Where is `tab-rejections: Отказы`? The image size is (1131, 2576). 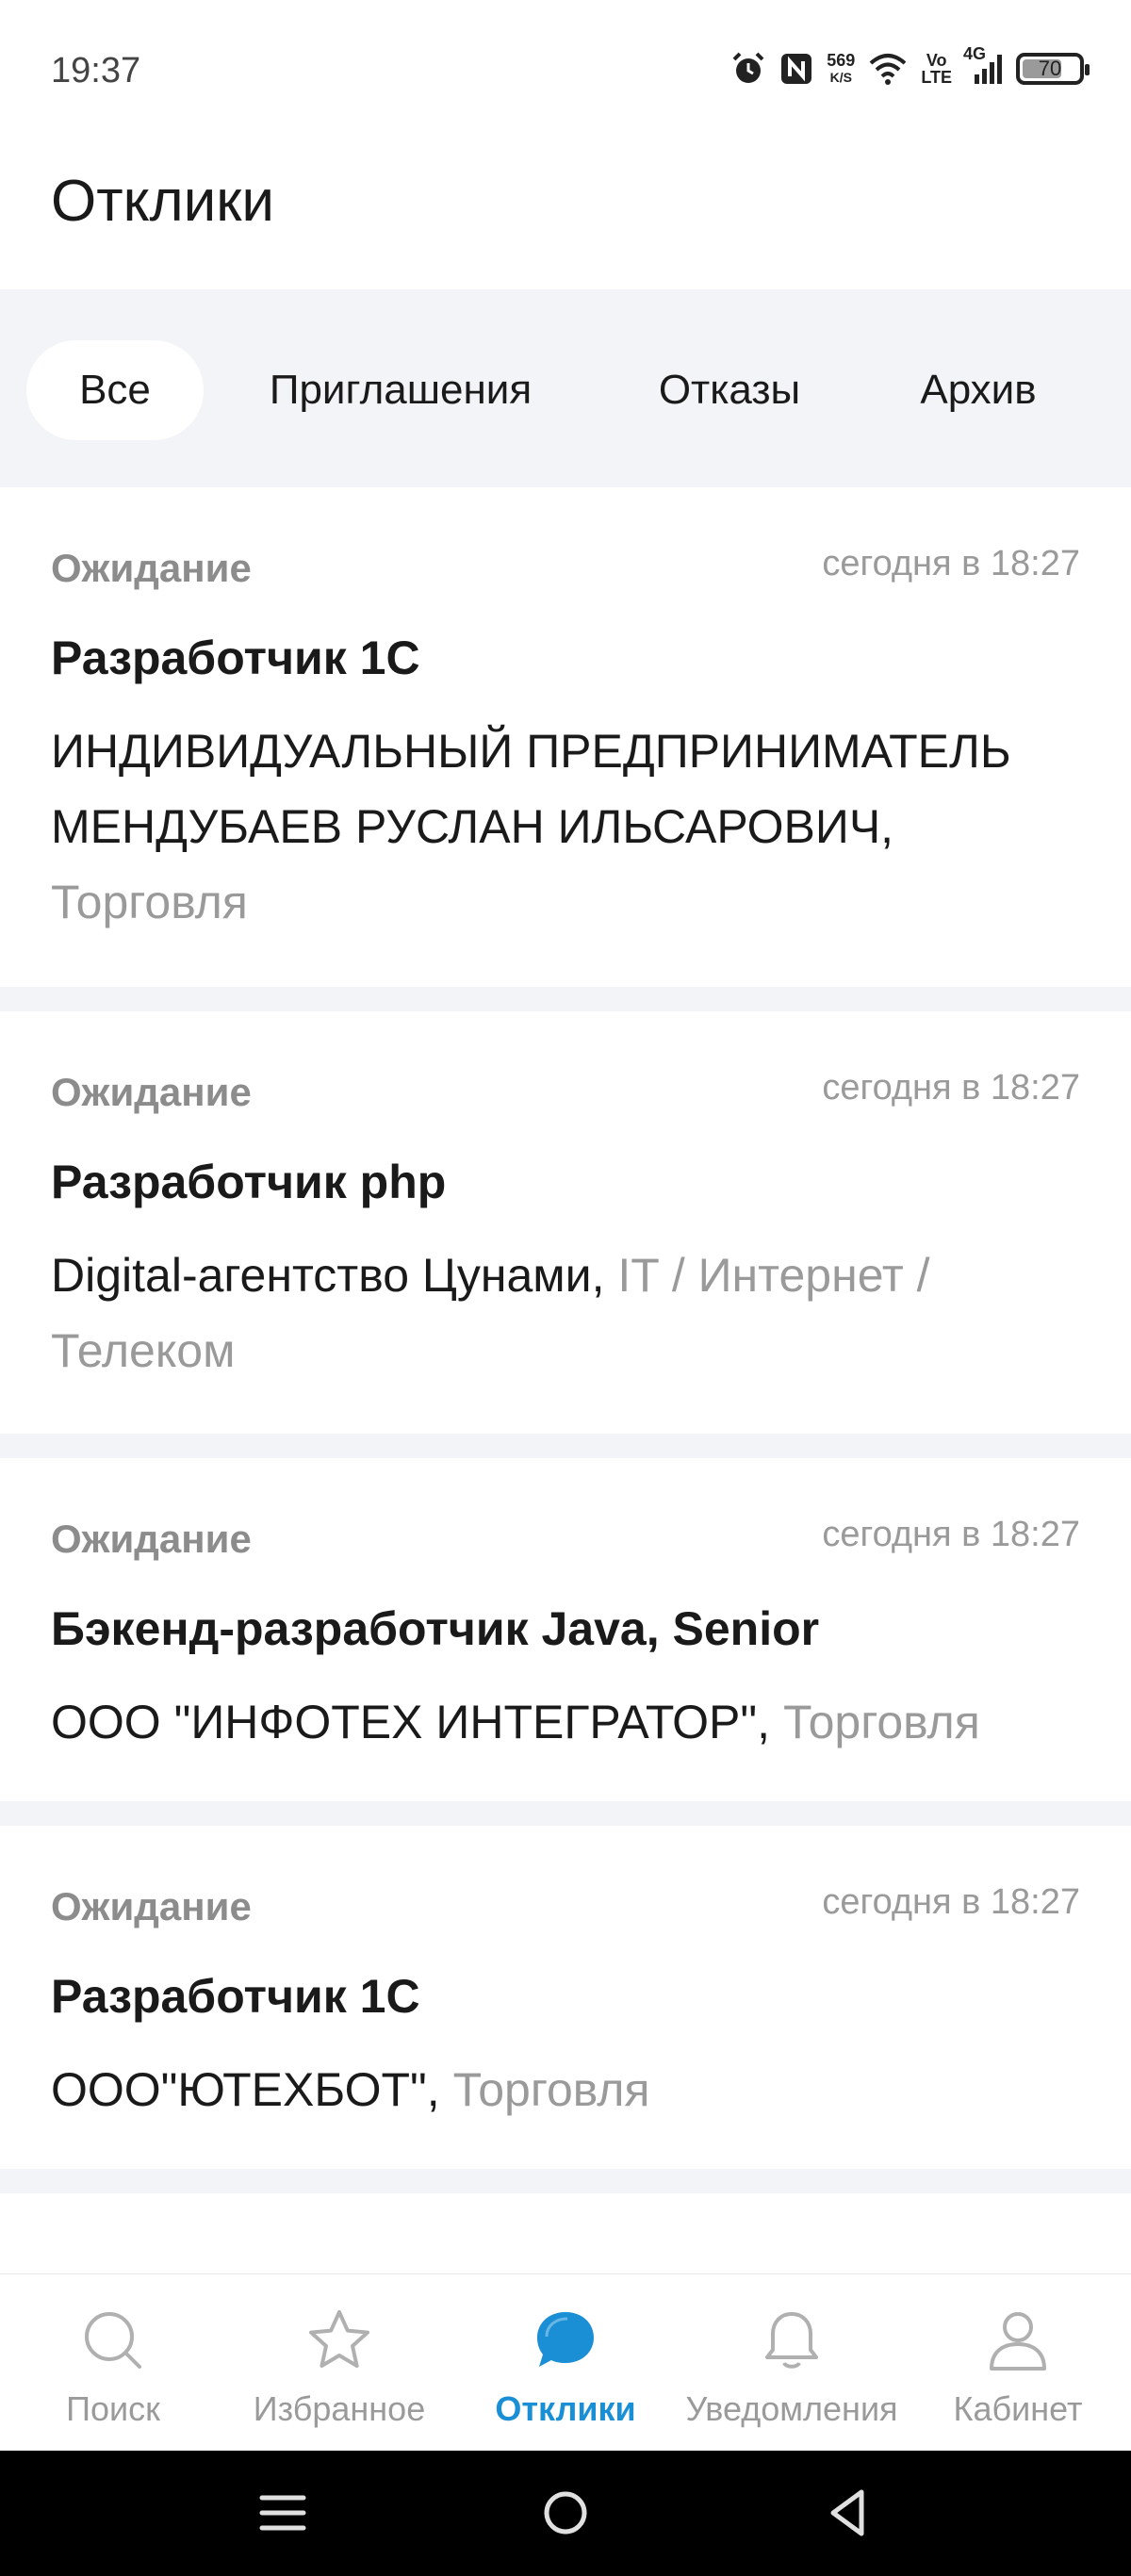 tab-rejections: Отказы is located at coordinates (730, 390).